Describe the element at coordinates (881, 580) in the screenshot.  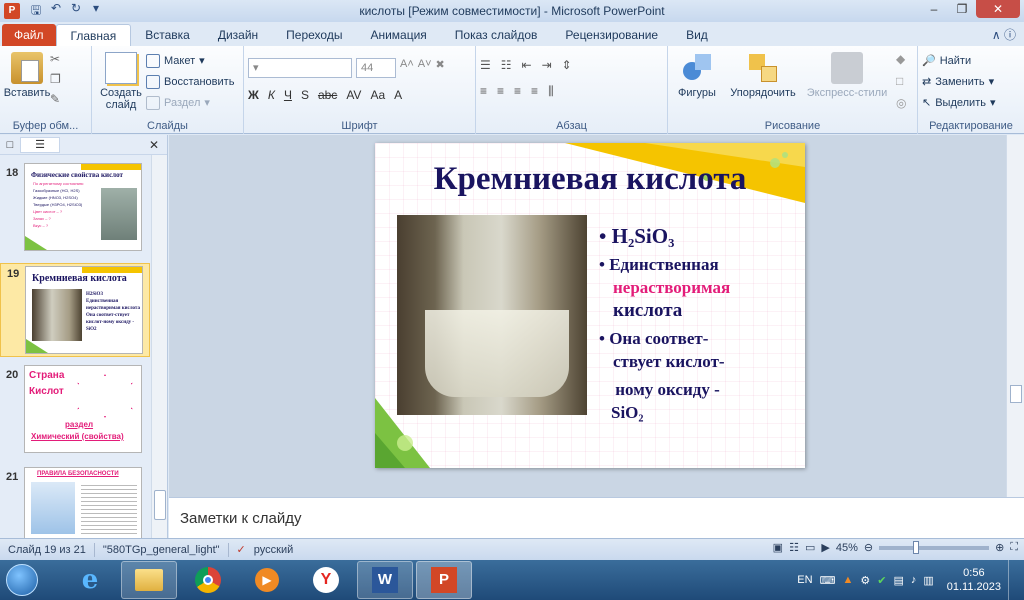
I see `security-icon: ✔` at that location.